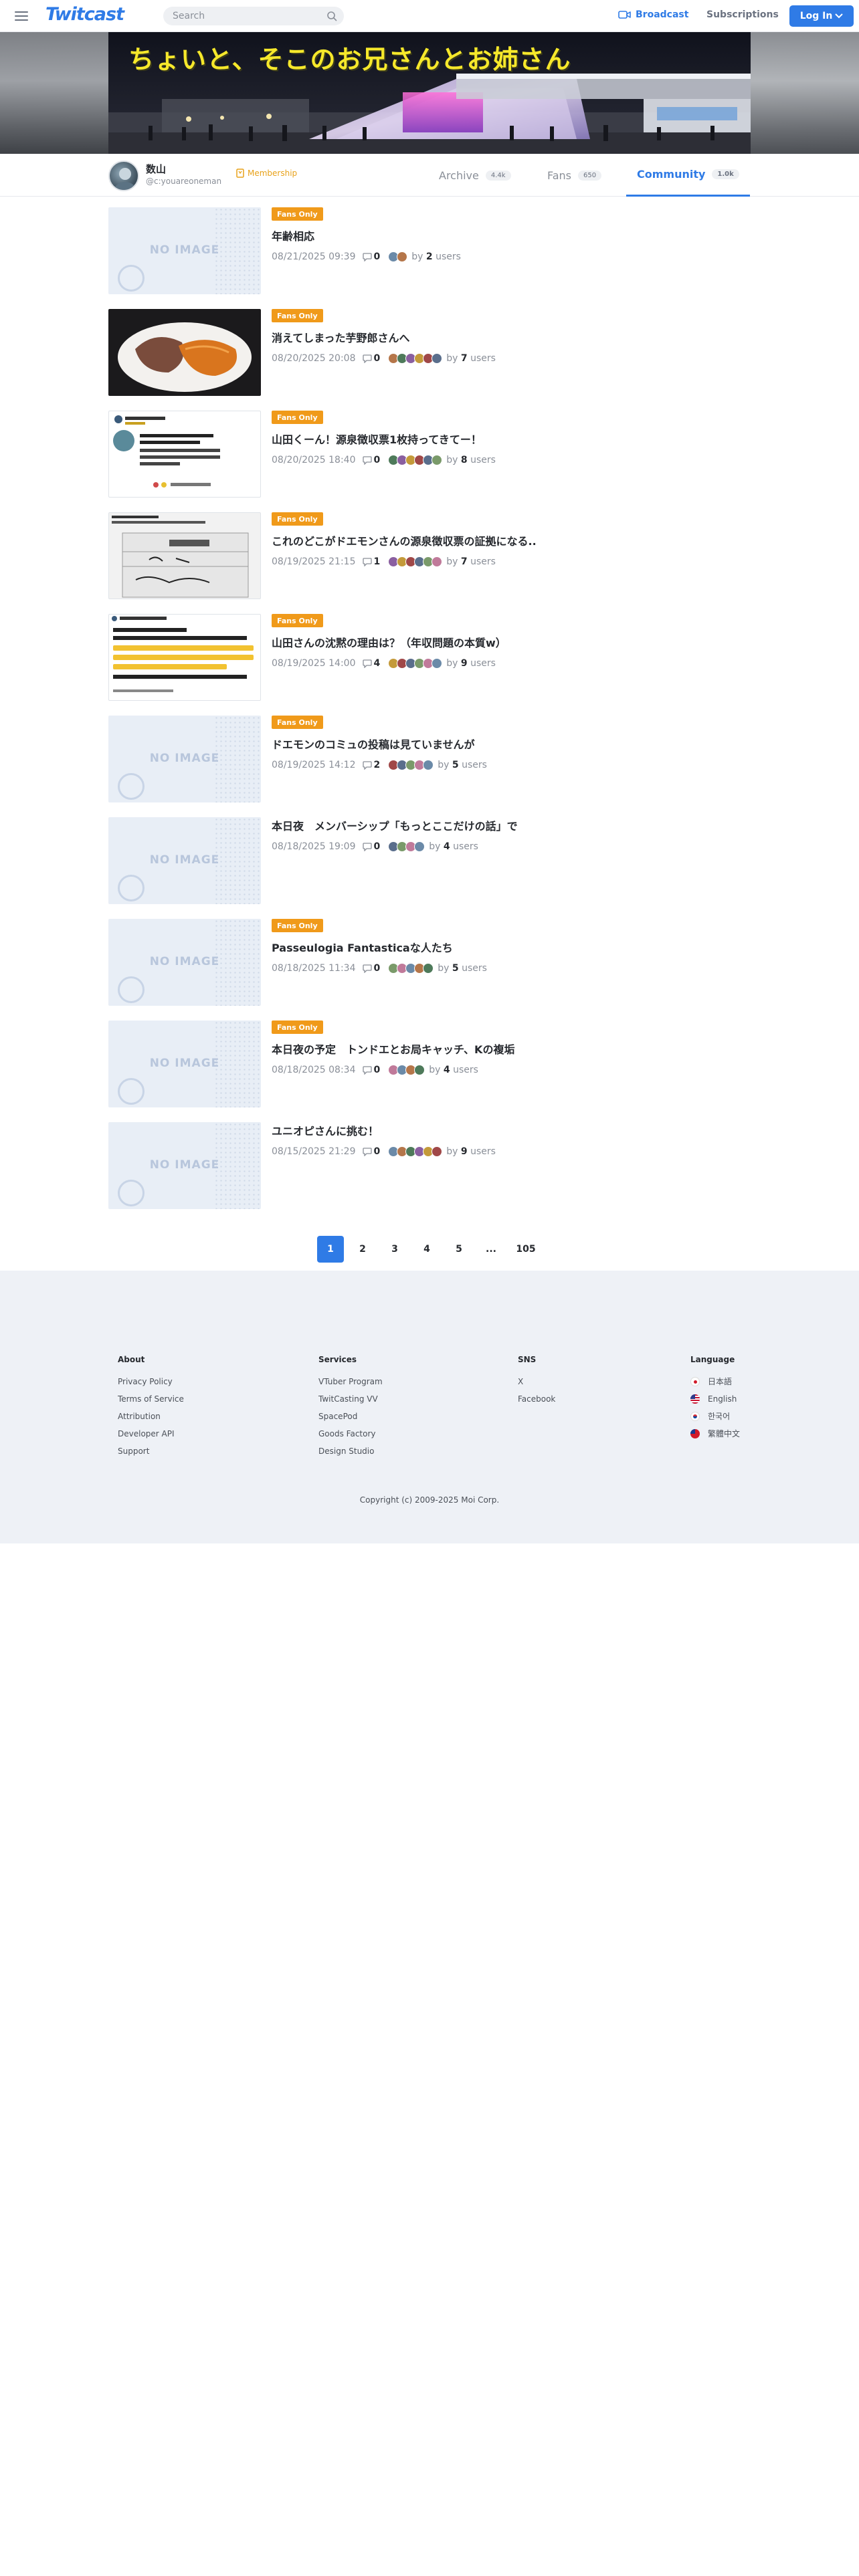 The image size is (859, 2576). I want to click on post-title: ユニオピさんに挑む！, so click(326, 1130).